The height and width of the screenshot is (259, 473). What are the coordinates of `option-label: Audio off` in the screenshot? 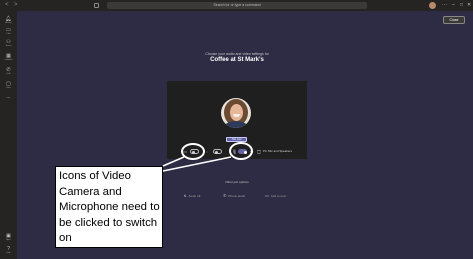 It's located at (194, 196).